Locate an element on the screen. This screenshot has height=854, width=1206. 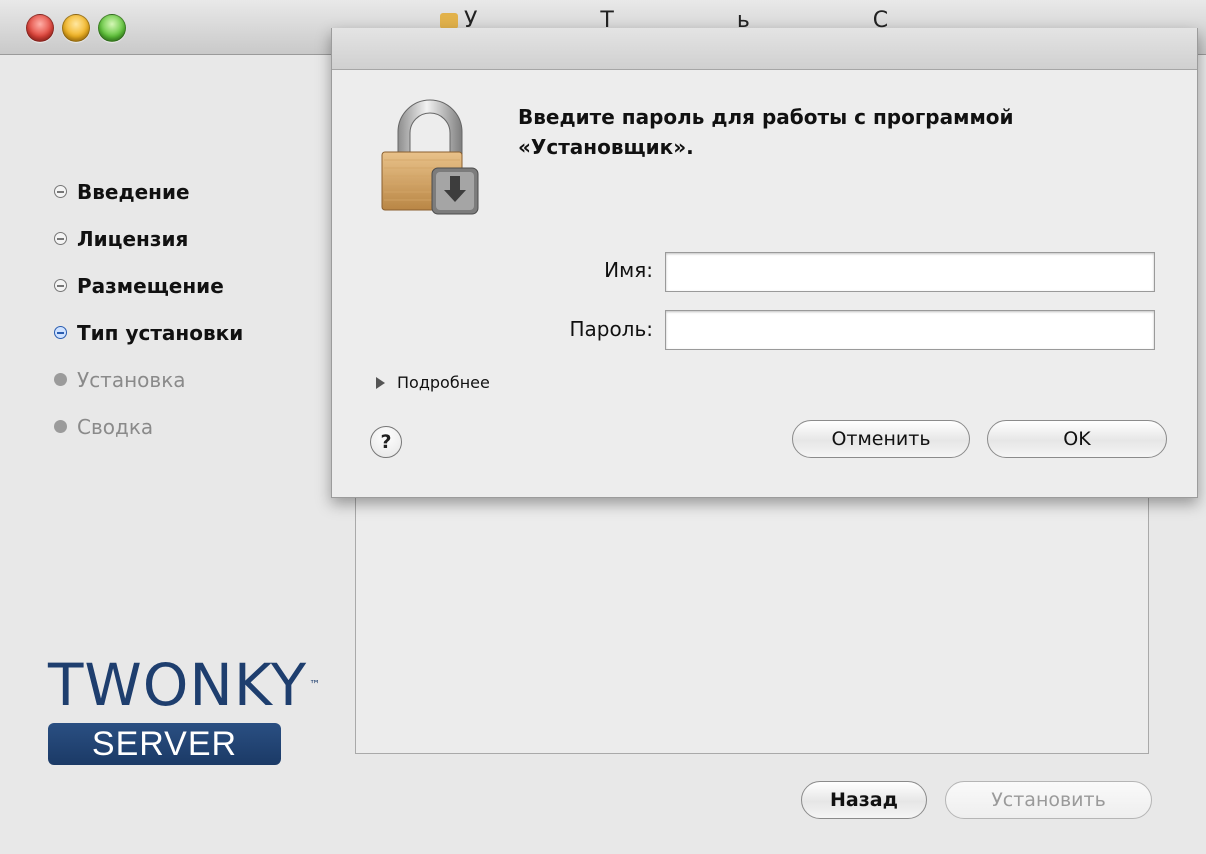
back-button: Назад is located at coordinates (864, 800).